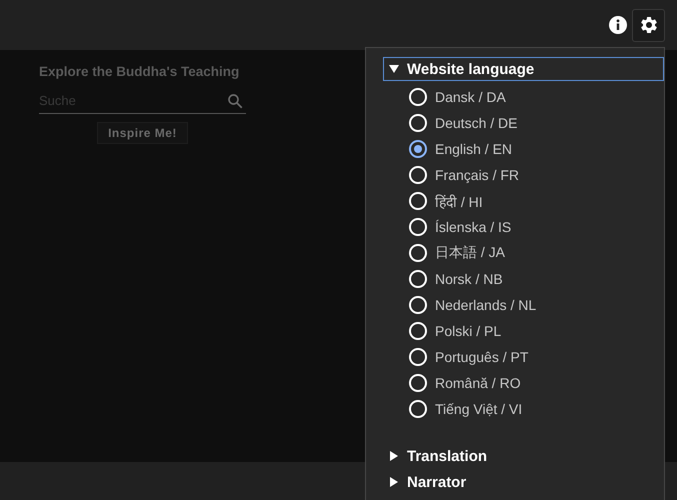 This screenshot has width=677, height=500. I want to click on radio-button, so click(418, 149).